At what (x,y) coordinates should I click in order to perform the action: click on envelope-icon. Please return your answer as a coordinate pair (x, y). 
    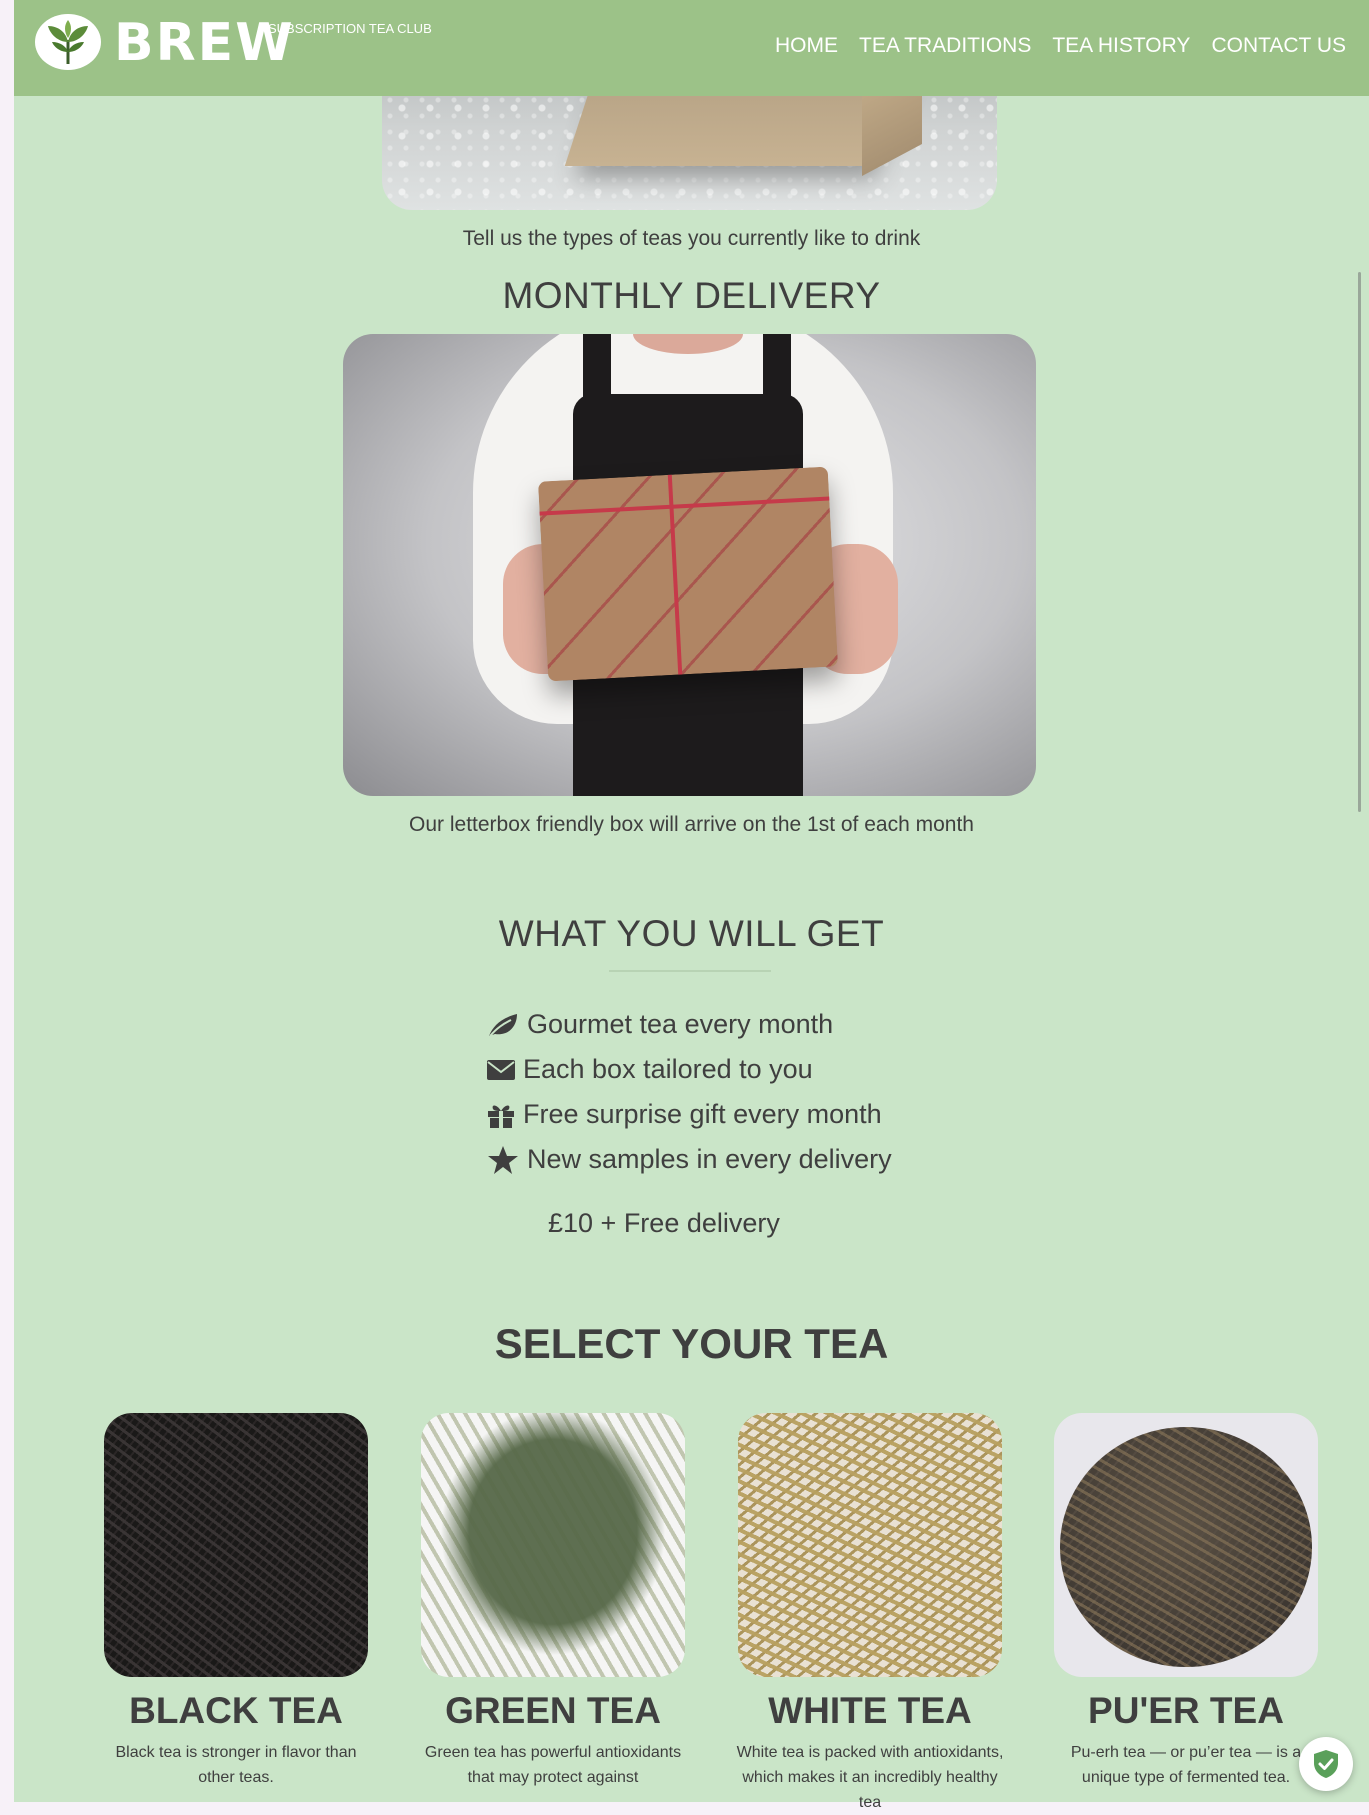
    Looking at the image, I should click on (501, 1069).